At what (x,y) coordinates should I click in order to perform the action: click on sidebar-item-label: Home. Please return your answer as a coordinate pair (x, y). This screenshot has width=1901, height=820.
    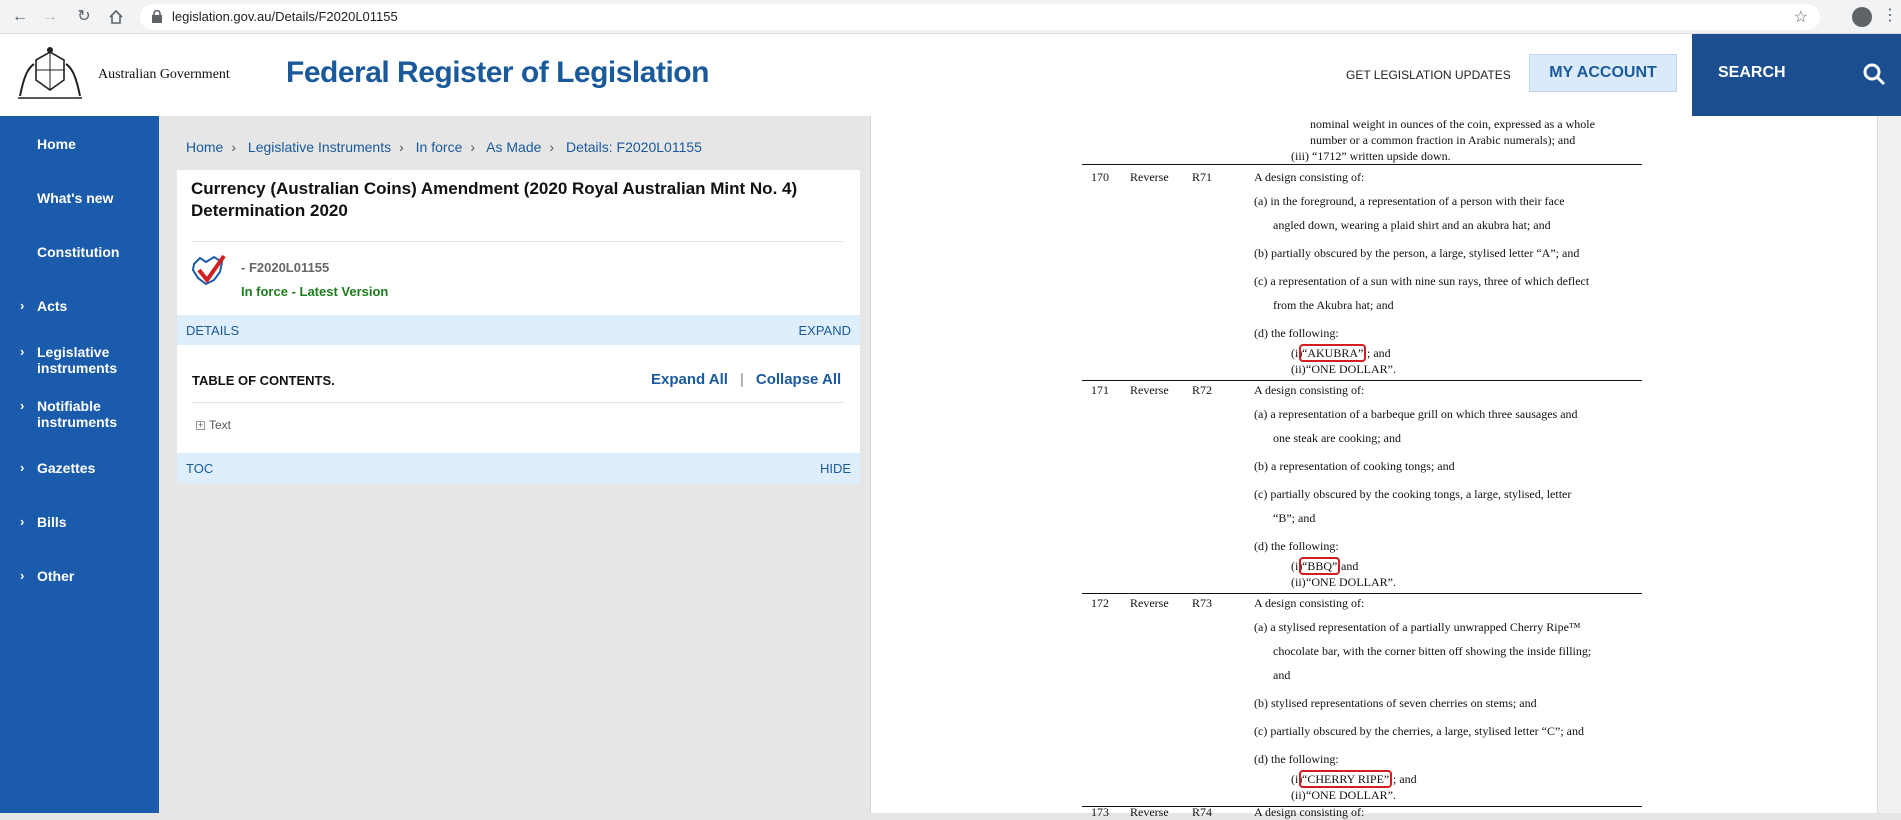
    Looking at the image, I should click on (56, 144).